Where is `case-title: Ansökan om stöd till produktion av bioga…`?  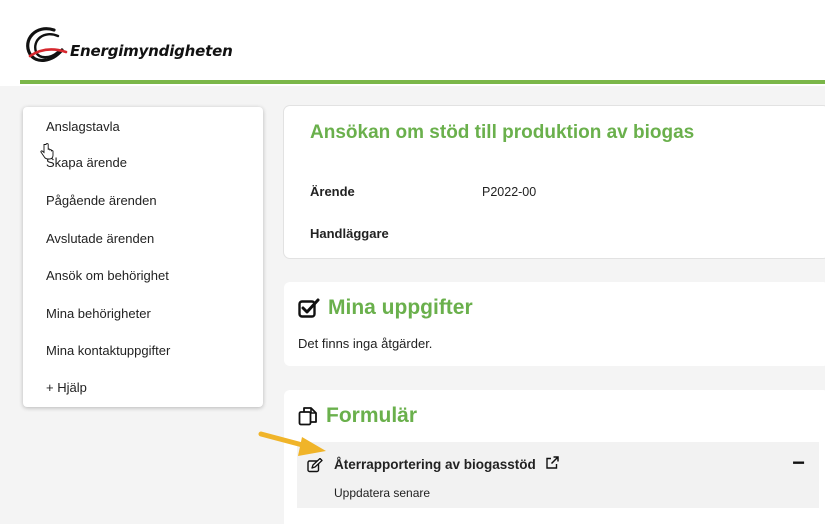
case-title: Ansökan om stöd till produktion av bioga… is located at coordinates (502, 132).